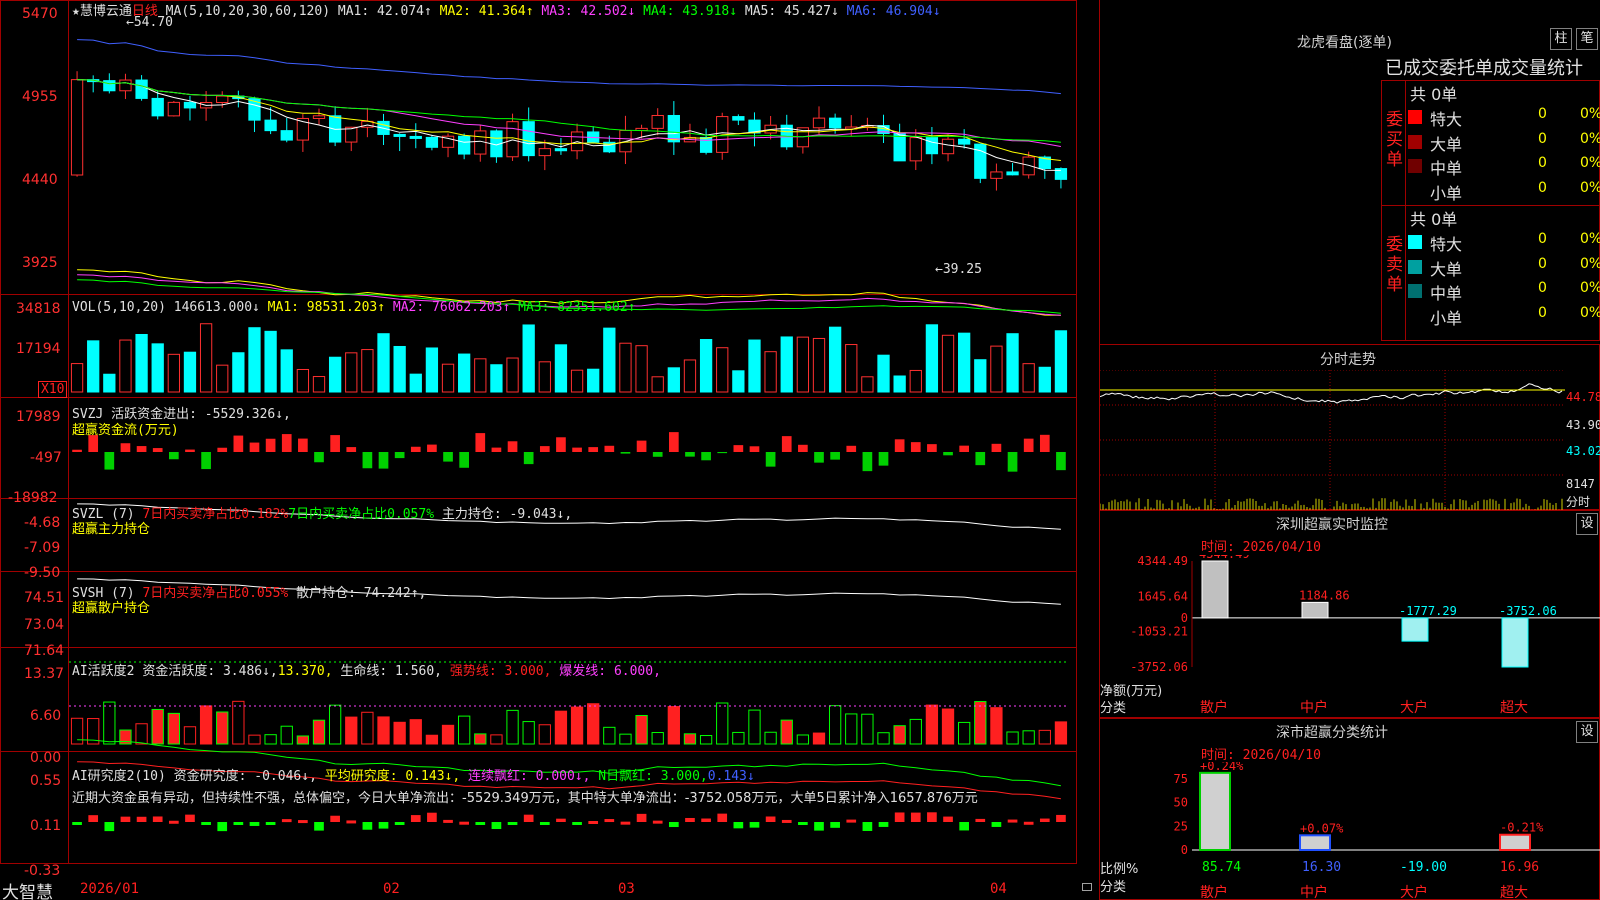  I want to click on sell-order-row: 大单 0 0%, so click(1504, 267).